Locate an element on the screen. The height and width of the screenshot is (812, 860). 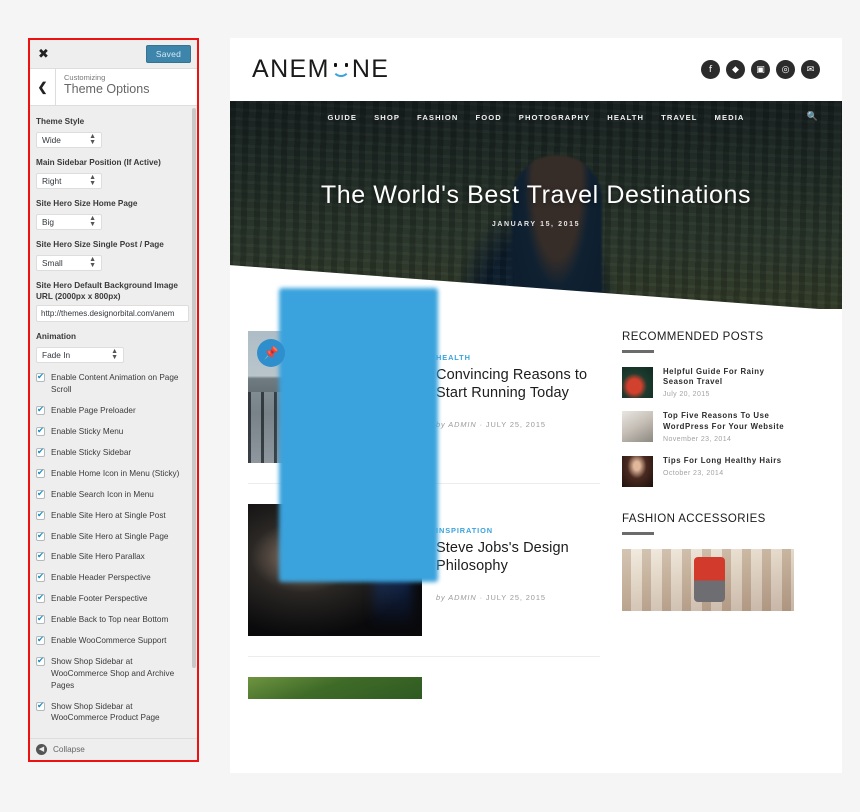
nav-item-media: MEDIA is located at coordinates (730, 117).